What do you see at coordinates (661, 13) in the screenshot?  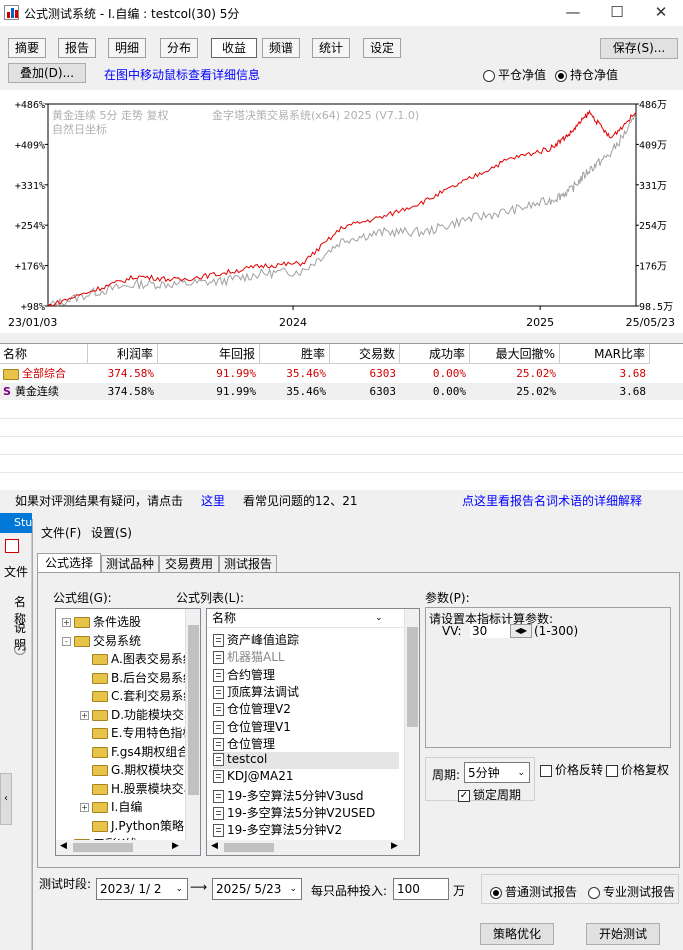 I see `close-button: ✕` at bounding box center [661, 13].